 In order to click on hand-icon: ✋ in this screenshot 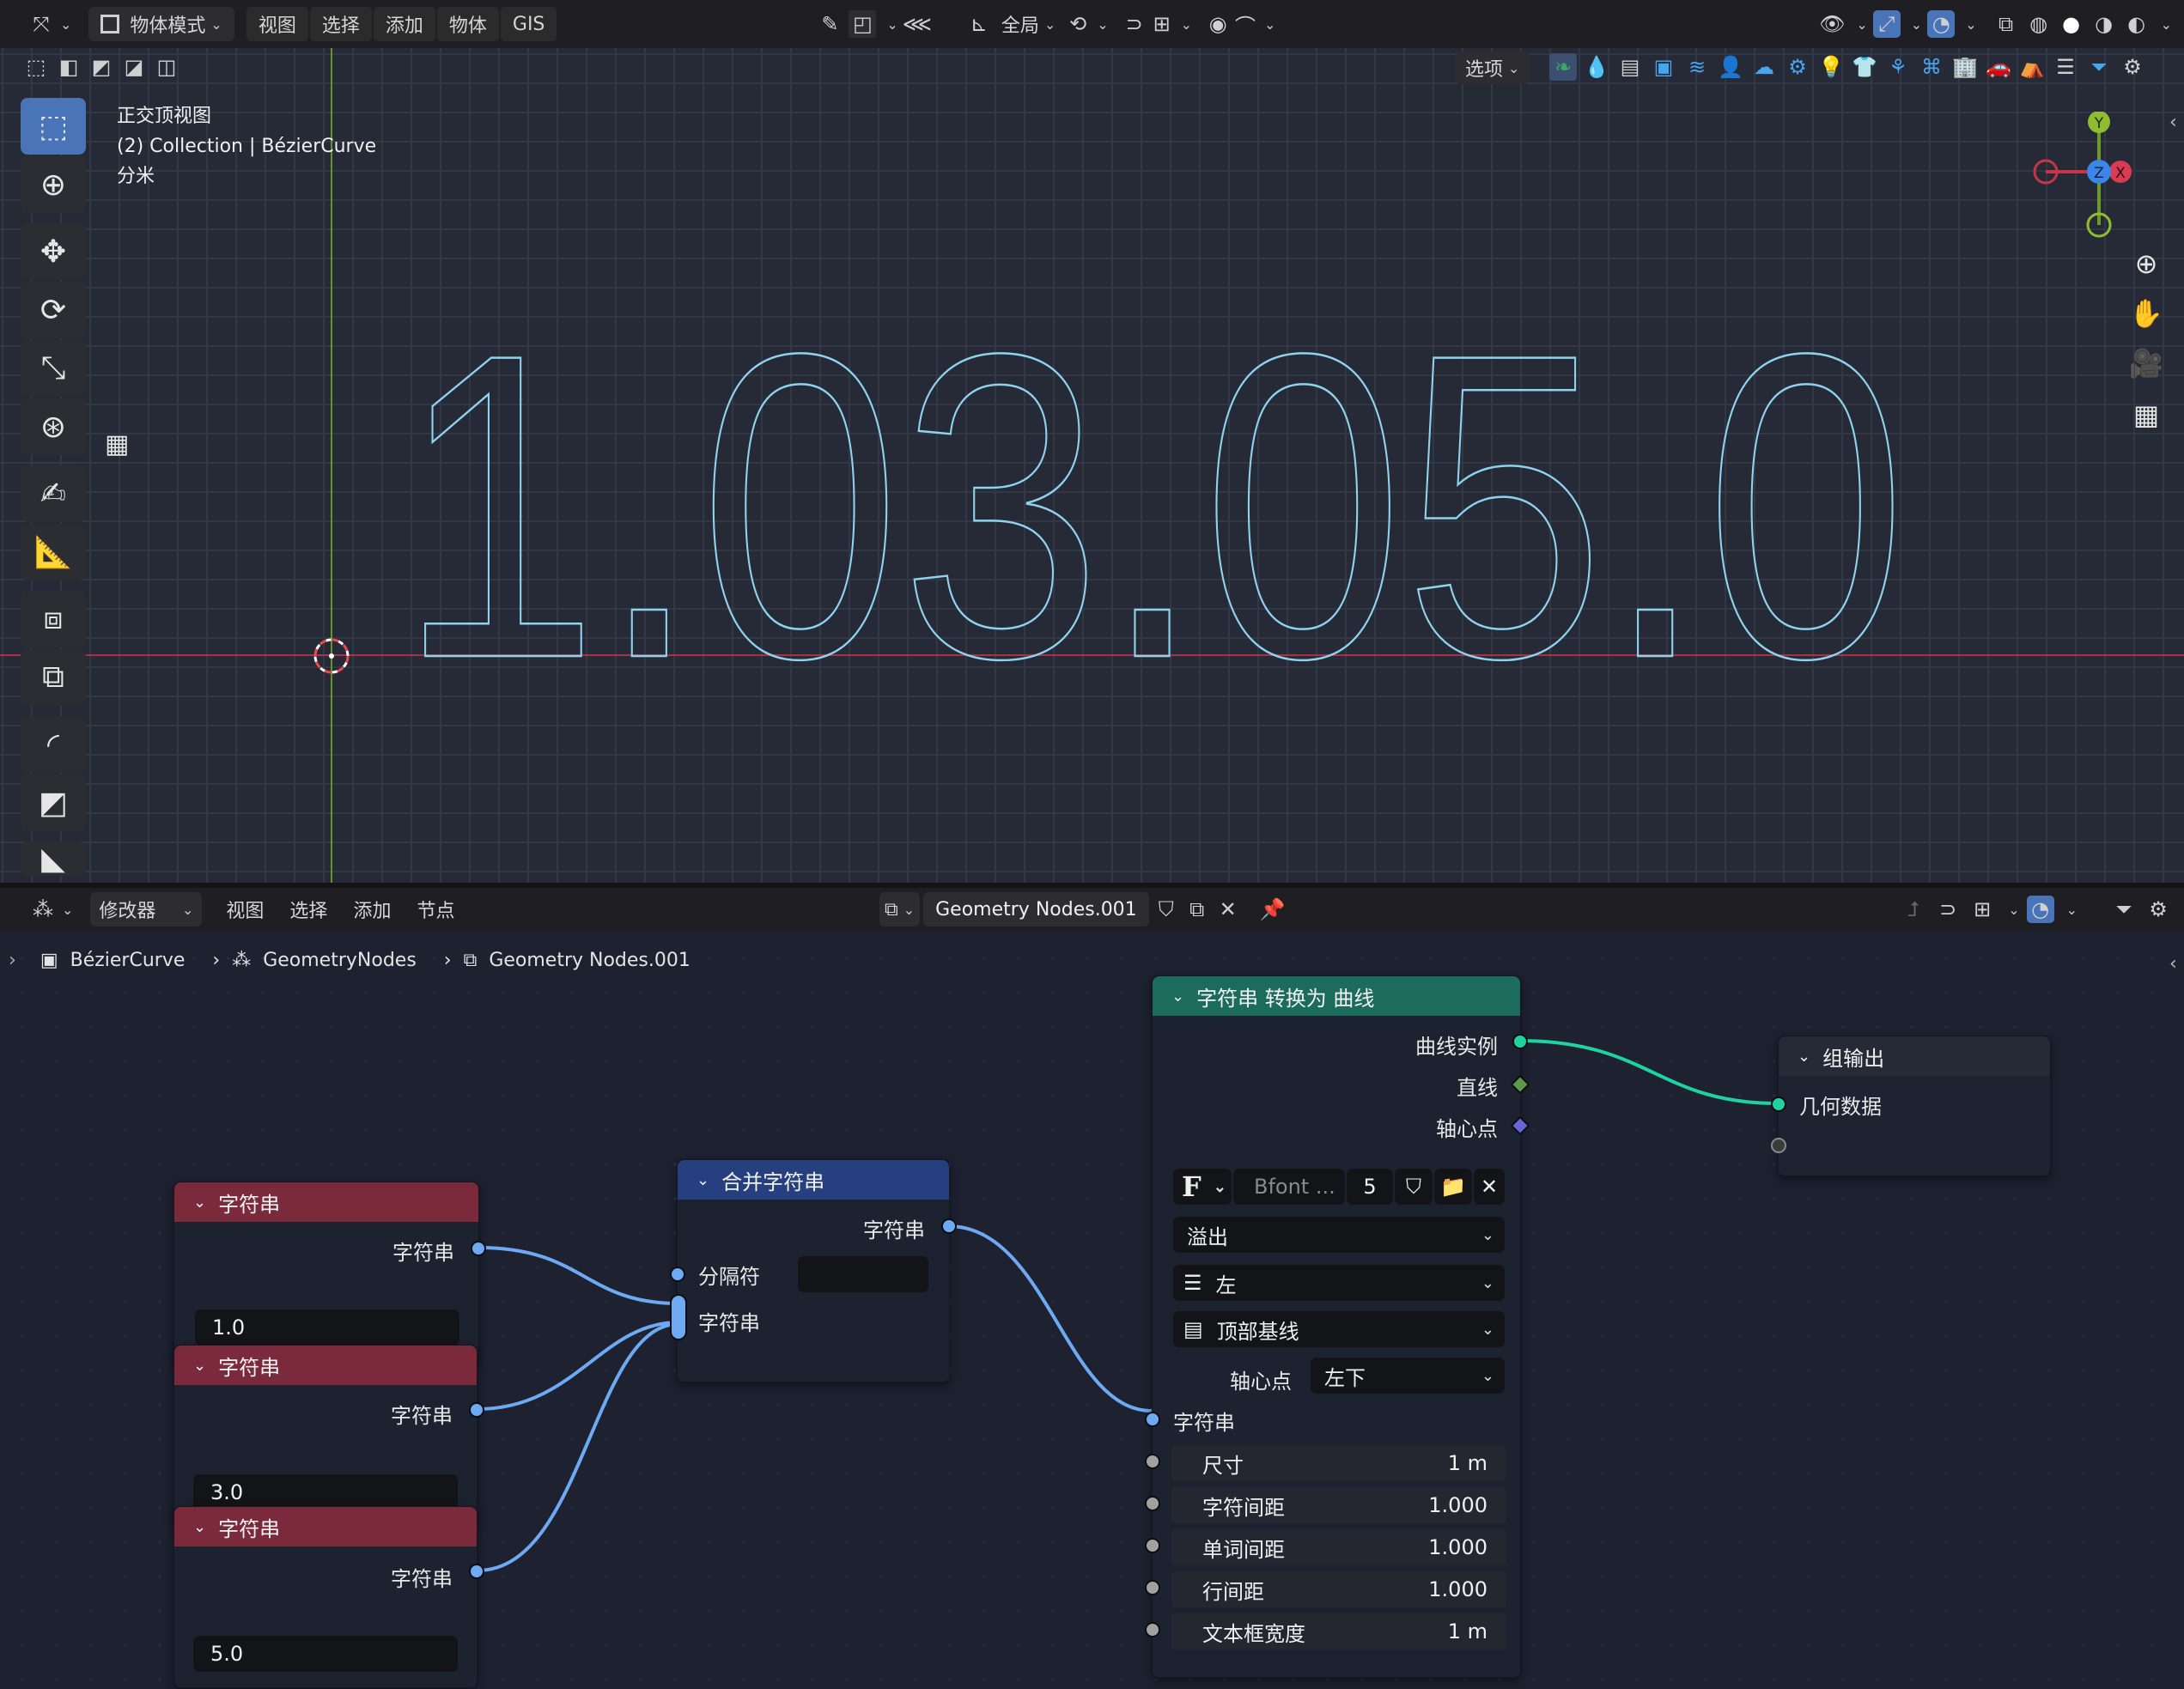, I will do `click(2146, 313)`.